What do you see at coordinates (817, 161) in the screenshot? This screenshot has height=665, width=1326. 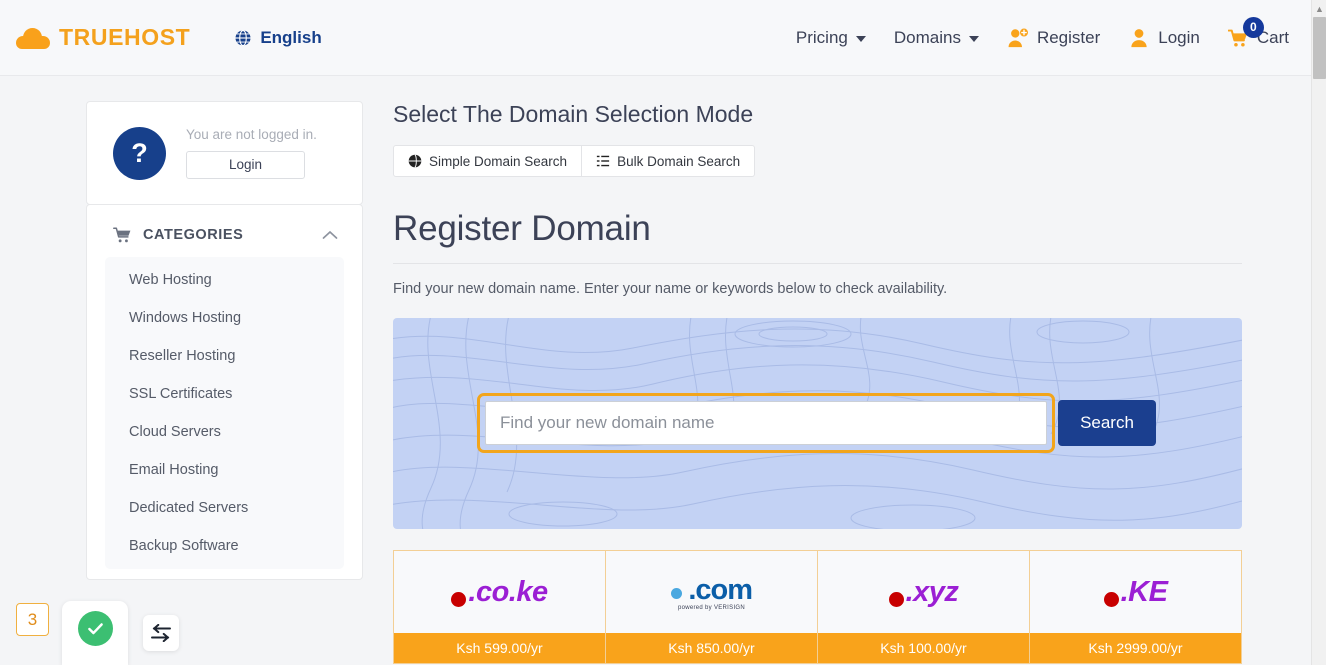 I see `domain-mode-tabs: Simple Domain Search Bulk Domain Search` at bounding box center [817, 161].